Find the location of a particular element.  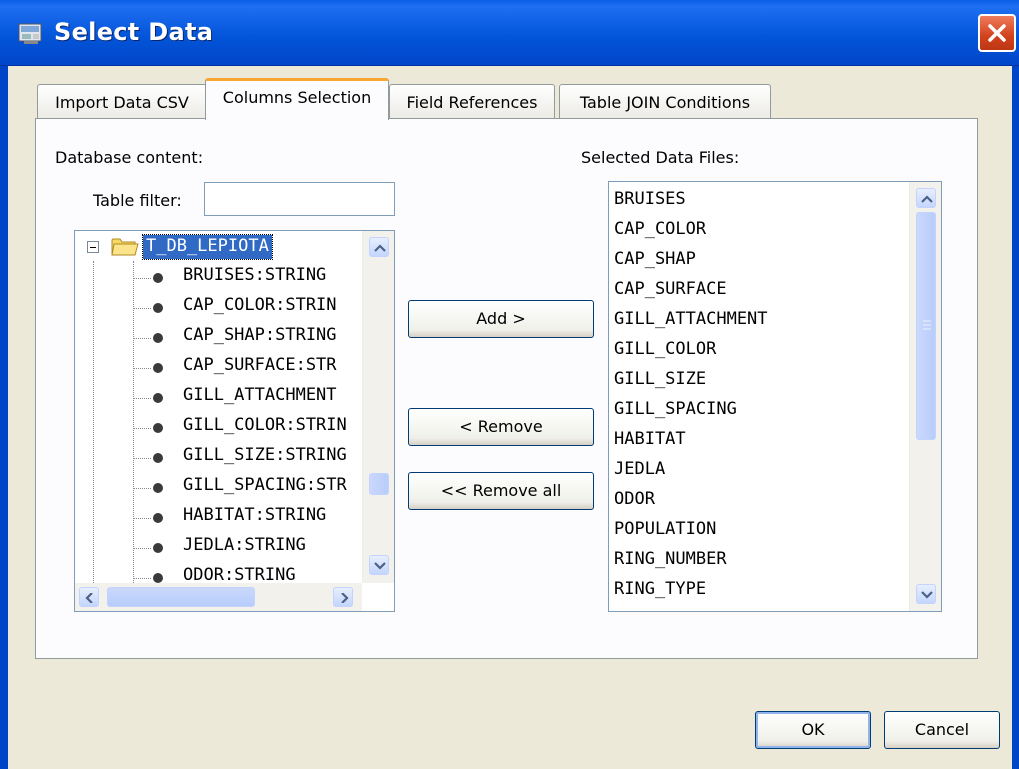

ok-button: OK is located at coordinates (813, 730).